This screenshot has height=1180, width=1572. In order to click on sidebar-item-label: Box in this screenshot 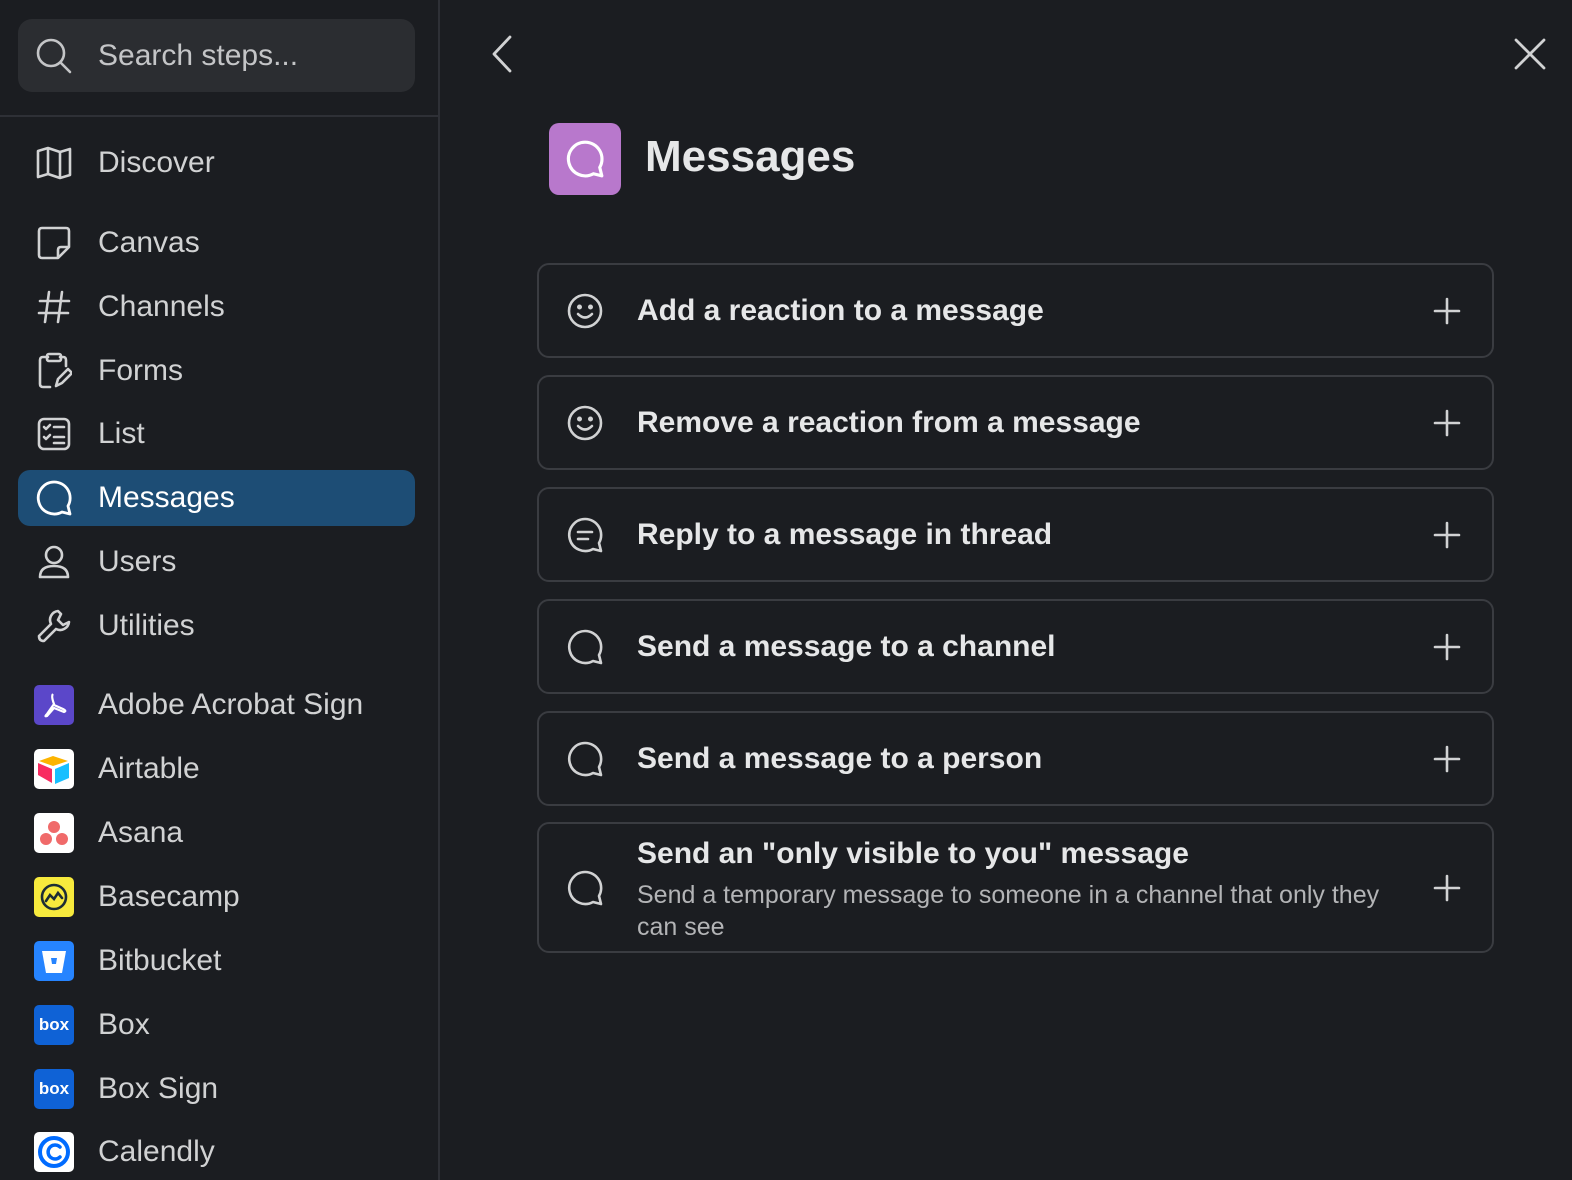, I will do `click(124, 1024)`.